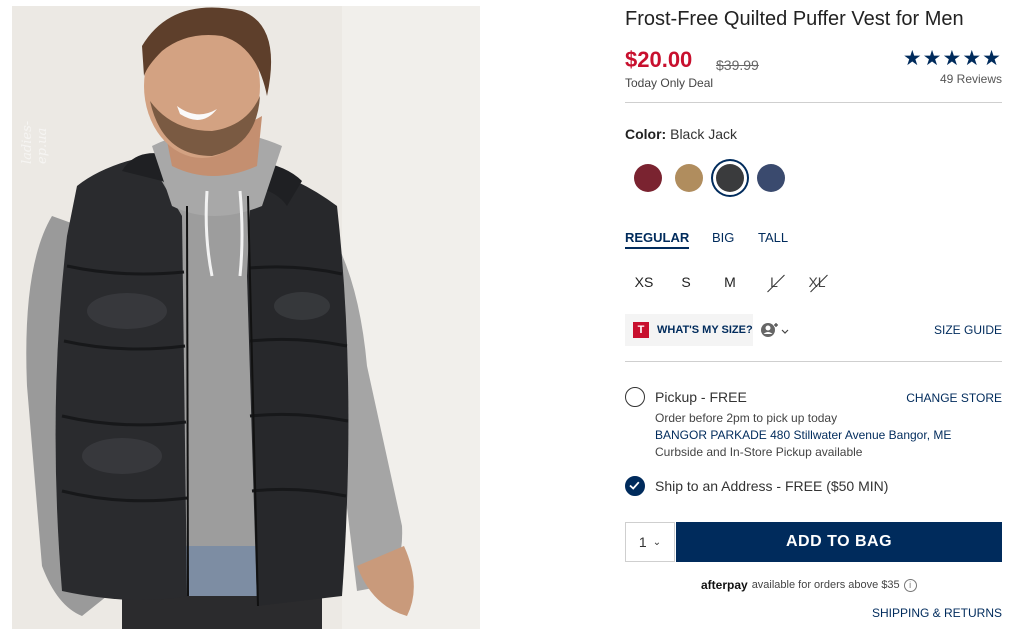 Image resolution: width=1017 pixels, height=630 pixels. What do you see at coordinates (704, 134) in the screenshot?
I see `selected-color-name: Black Jack` at bounding box center [704, 134].